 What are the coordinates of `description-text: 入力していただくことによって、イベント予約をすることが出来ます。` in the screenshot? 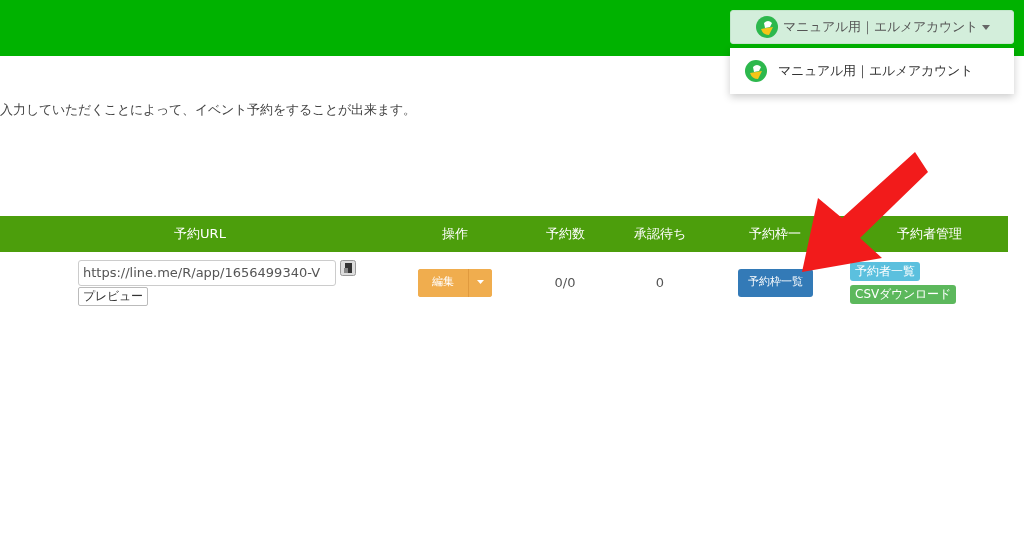 It's located at (208, 110).